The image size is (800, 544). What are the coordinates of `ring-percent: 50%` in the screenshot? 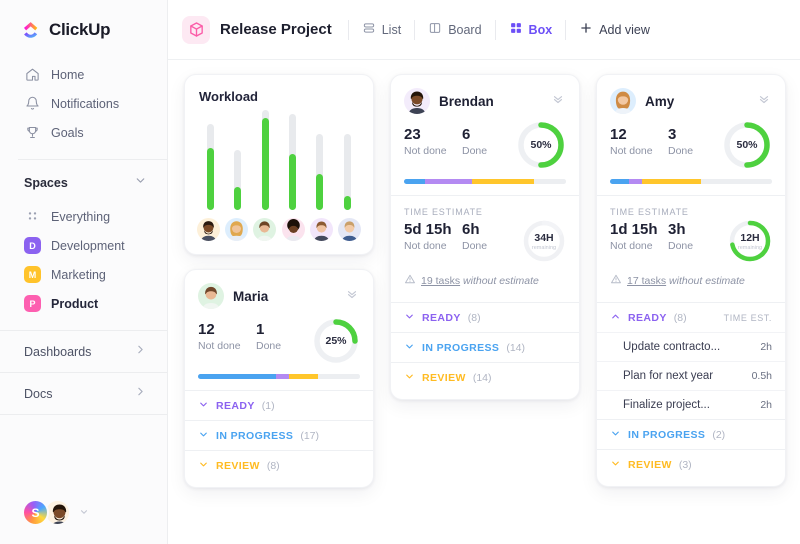 It's located at (747, 145).